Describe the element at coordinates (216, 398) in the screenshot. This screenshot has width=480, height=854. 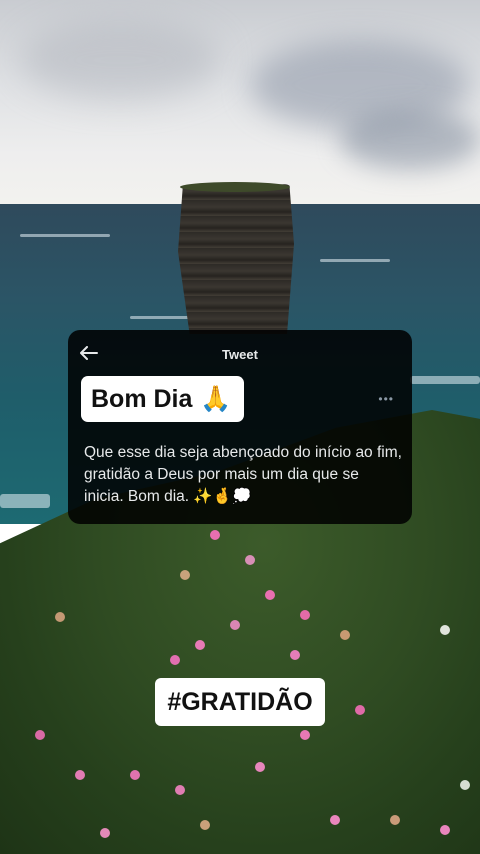
I see `praying-hands-icon: 🙏` at that location.